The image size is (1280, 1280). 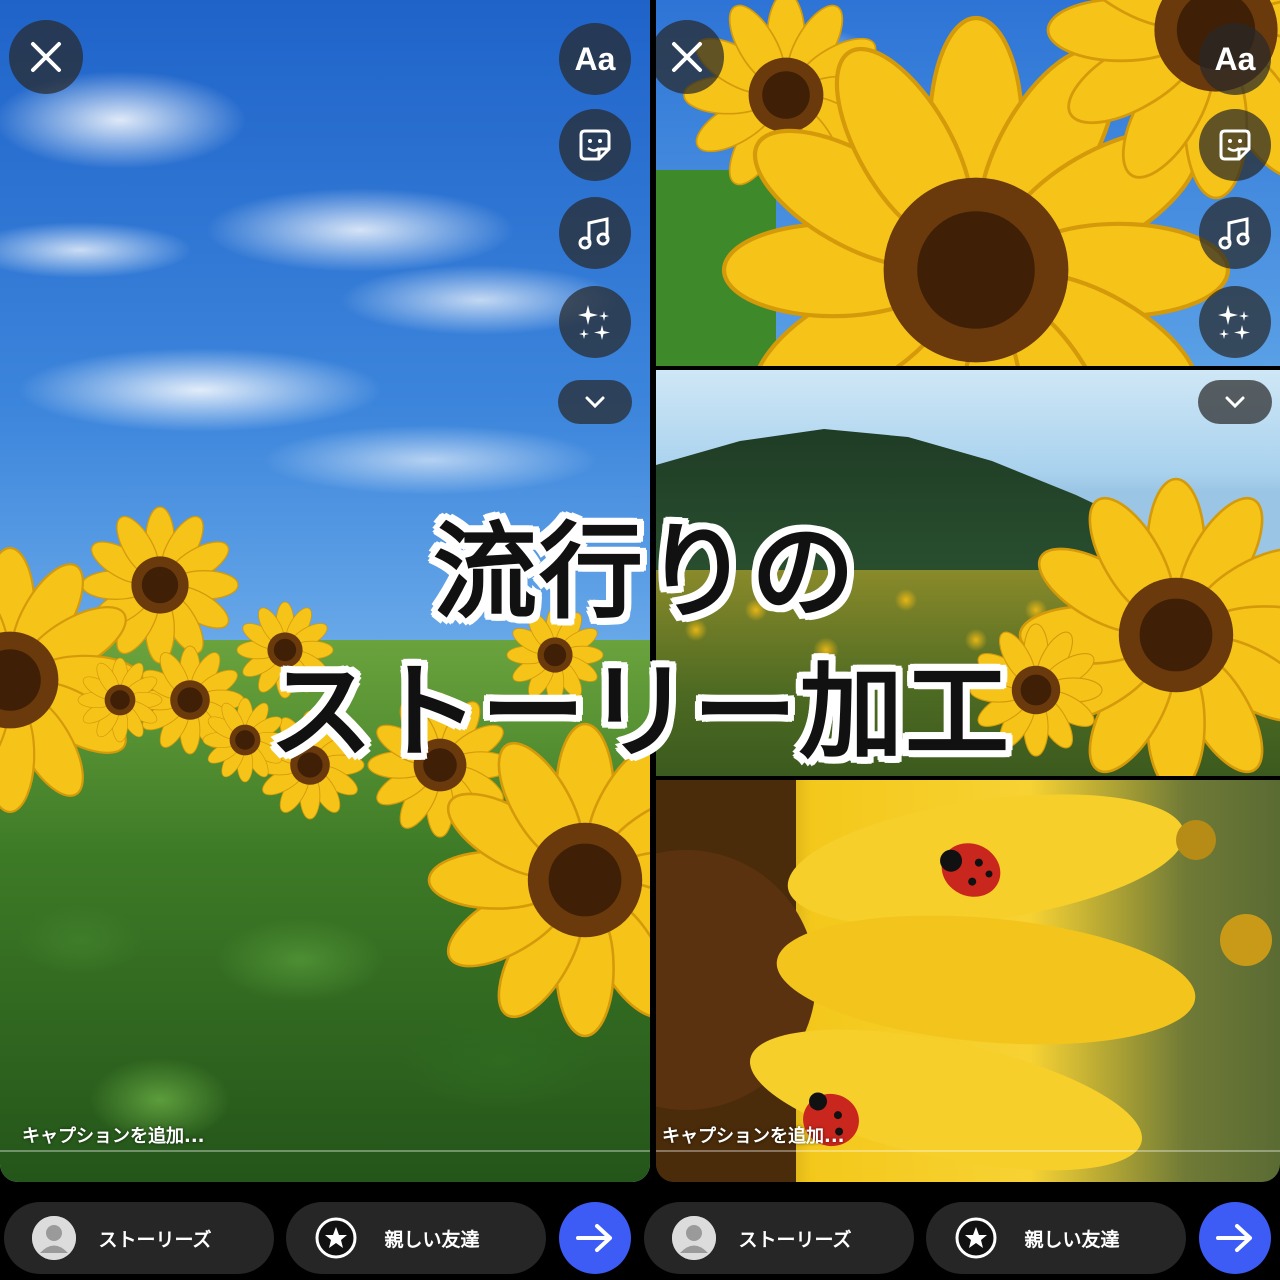 I want to click on sunflower-closeup-image, so click(x=968, y=183).